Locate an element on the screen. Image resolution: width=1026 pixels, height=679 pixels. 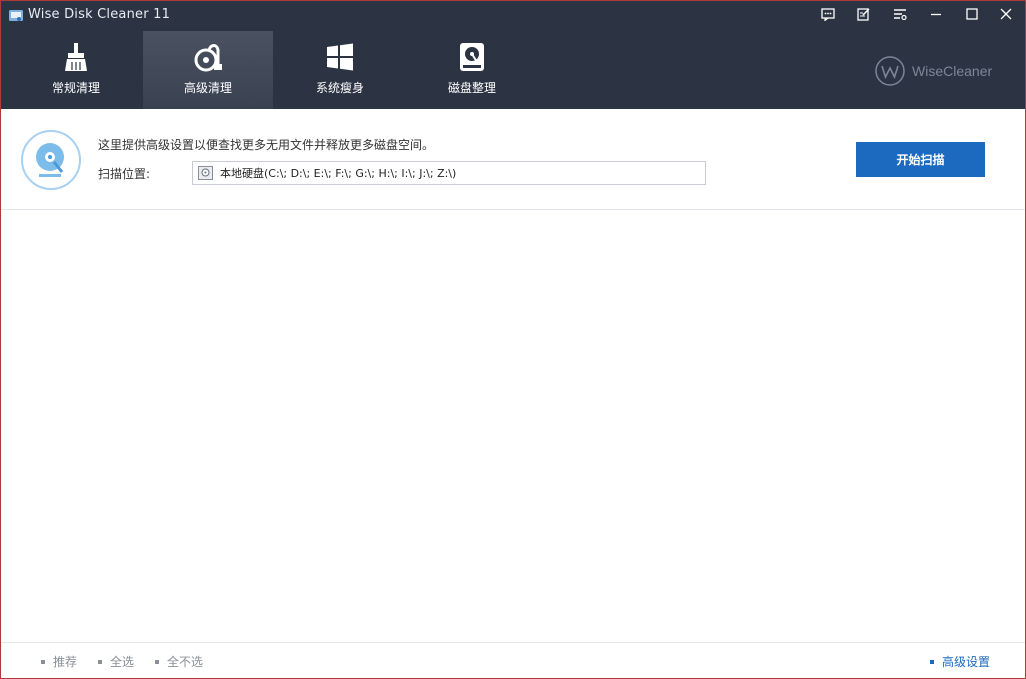
tab-disk-defrag: 磁盘整理 is located at coordinates (472, 70).